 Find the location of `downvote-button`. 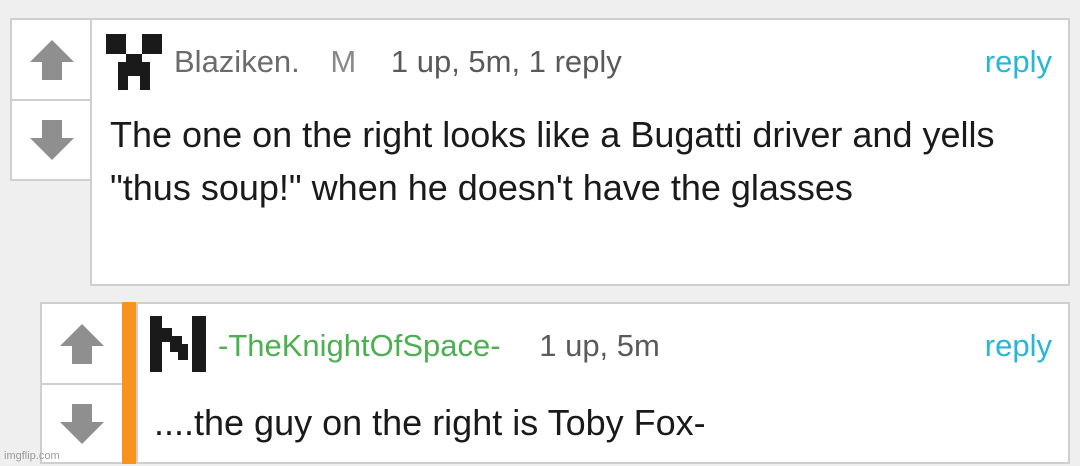

downvote-button is located at coordinates (52, 140).